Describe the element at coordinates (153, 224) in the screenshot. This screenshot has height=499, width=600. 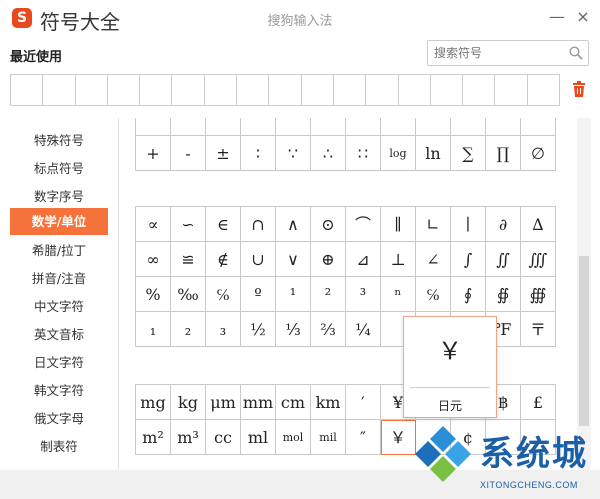
I see `symbol-cell: ∝` at that location.